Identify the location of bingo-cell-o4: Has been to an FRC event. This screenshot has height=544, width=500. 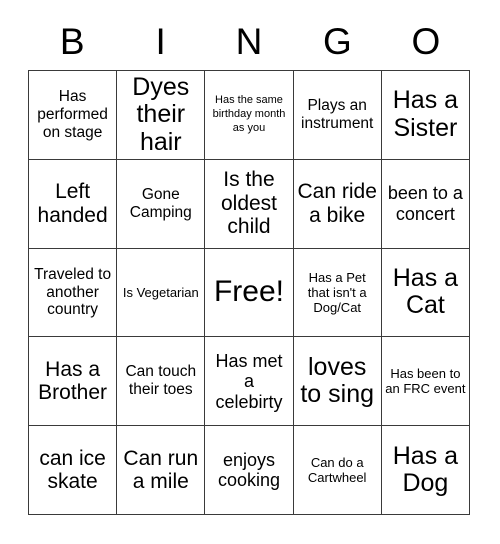
(425, 382).